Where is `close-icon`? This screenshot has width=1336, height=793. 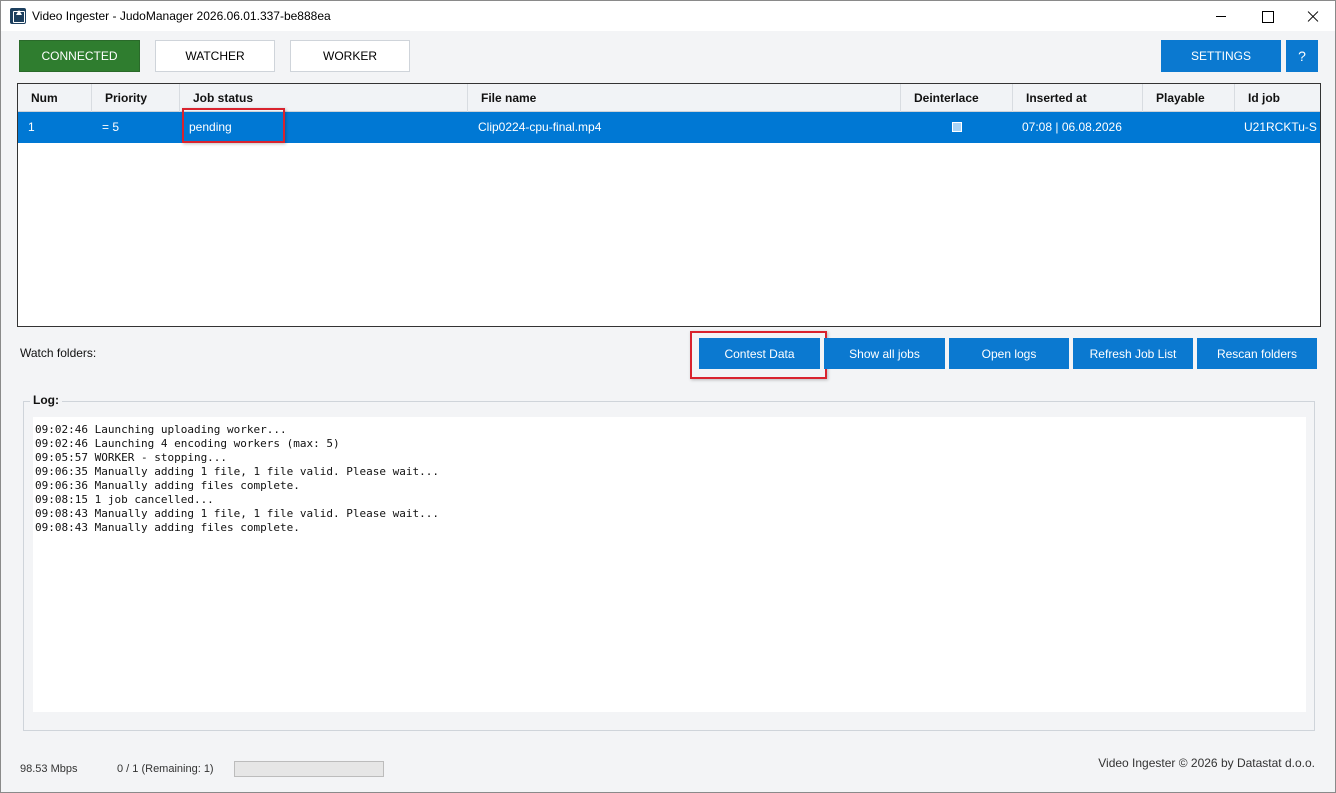 close-icon is located at coordinates (1313, 16).